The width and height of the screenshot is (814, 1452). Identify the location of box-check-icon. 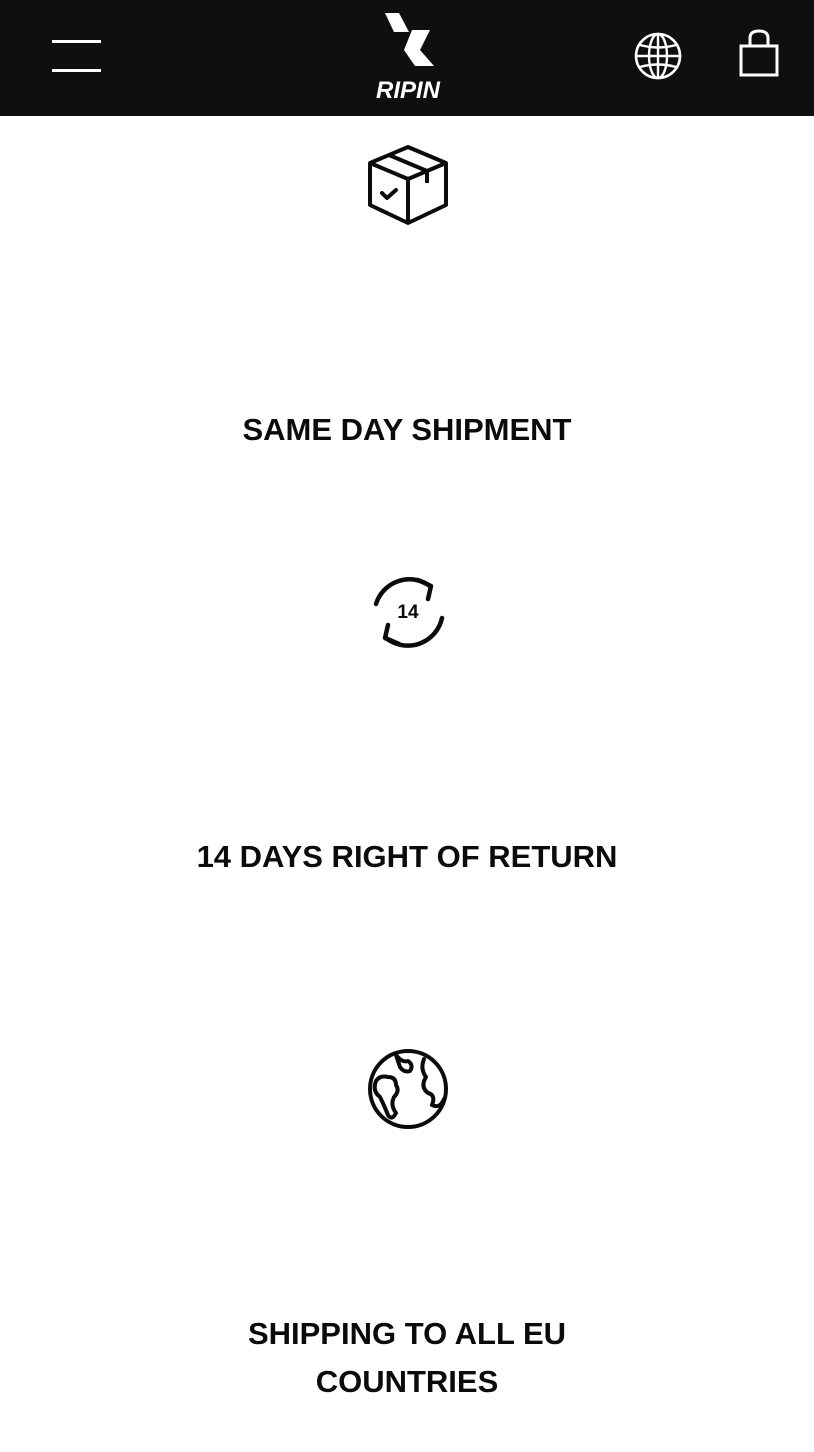
(408, 185).